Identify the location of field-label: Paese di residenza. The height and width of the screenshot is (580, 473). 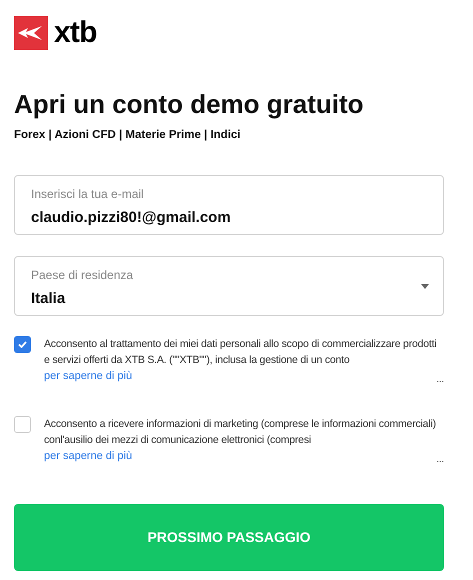
(82, 275).